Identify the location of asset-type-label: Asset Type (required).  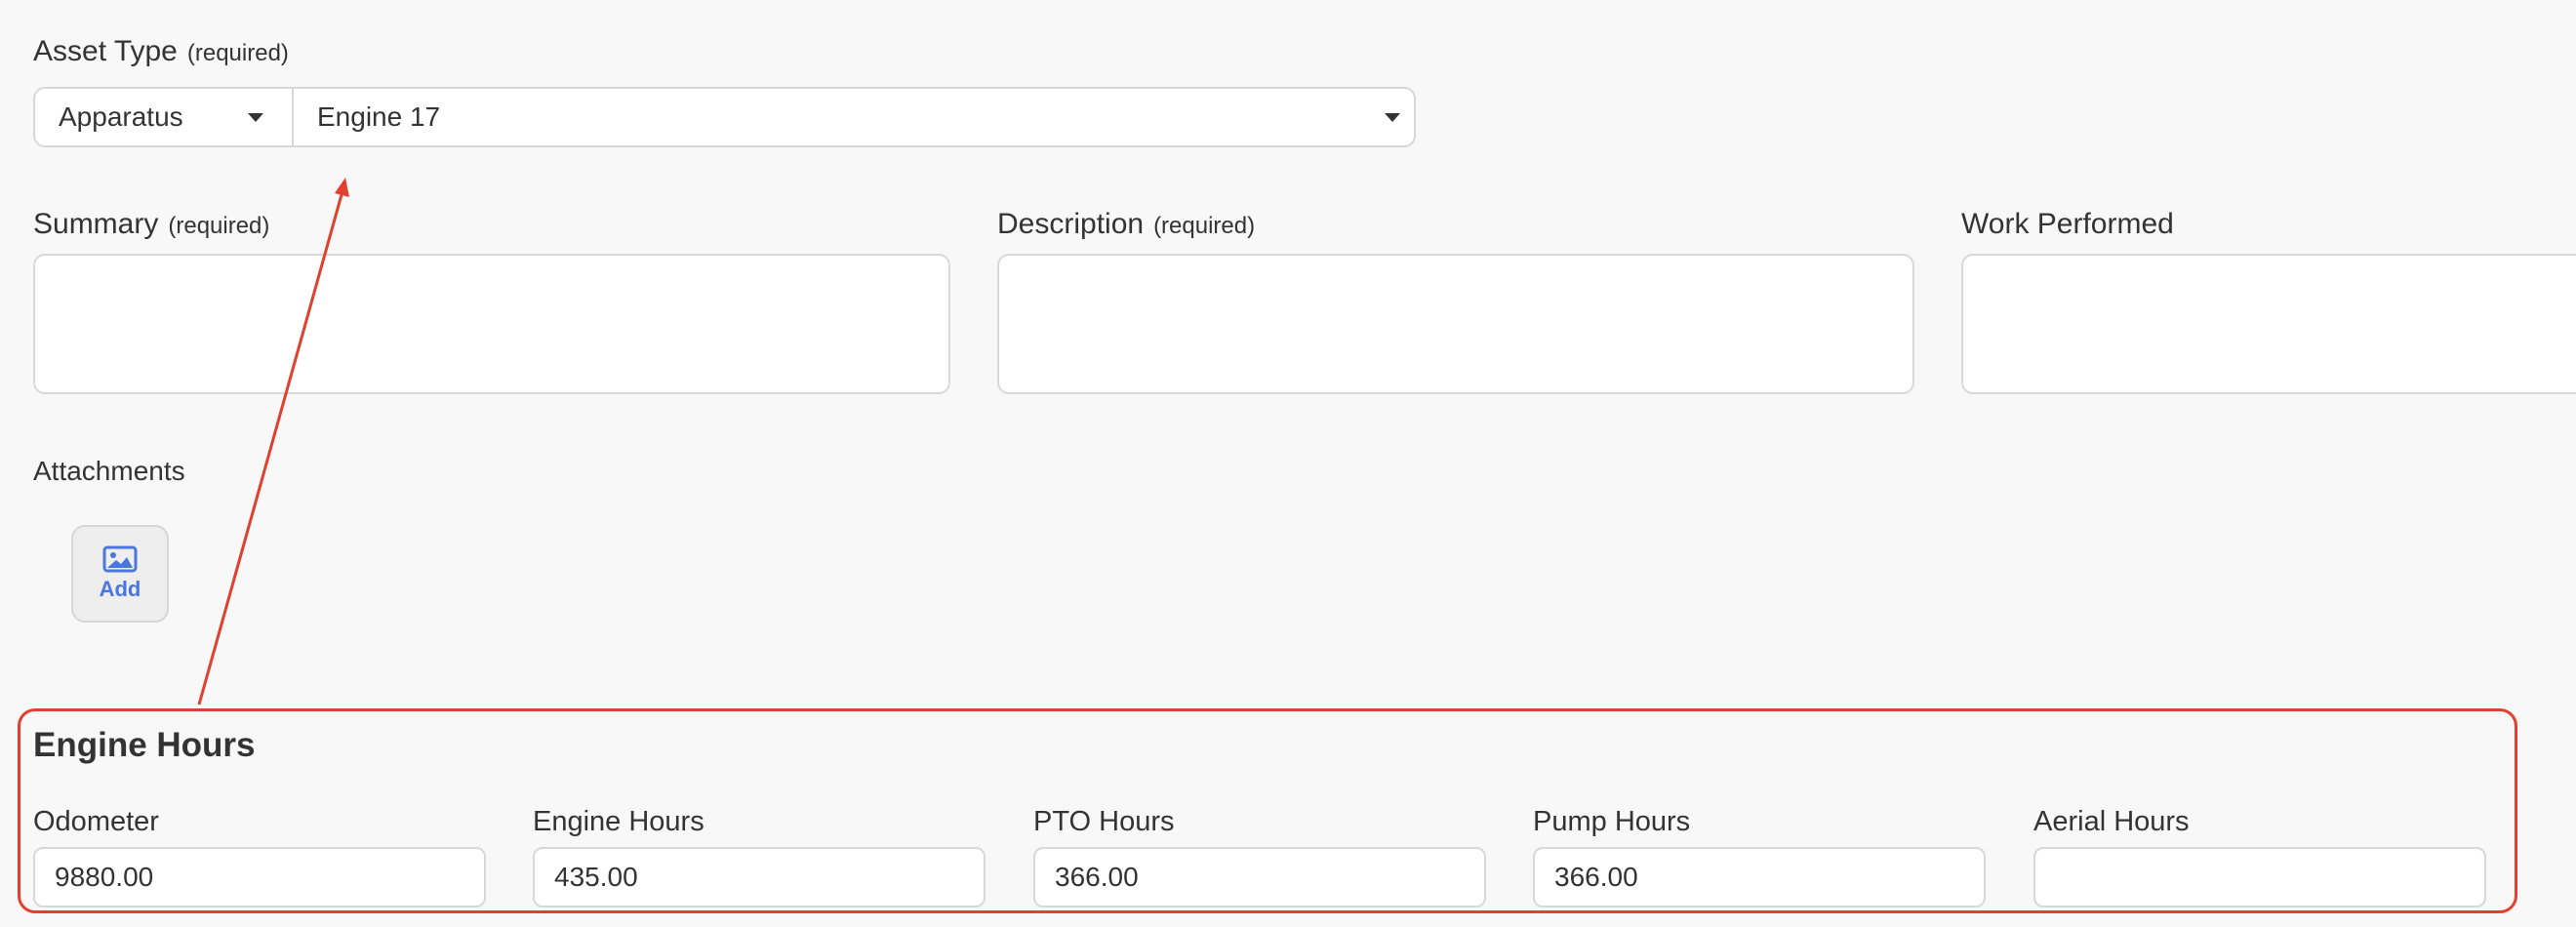
(161, 51).